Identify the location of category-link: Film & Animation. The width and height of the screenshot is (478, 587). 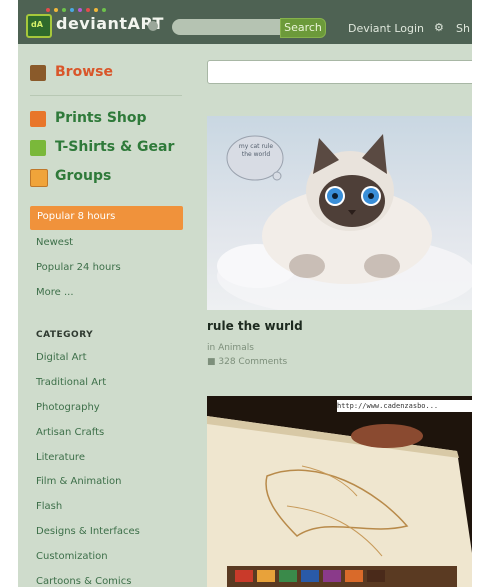
(78, 481).